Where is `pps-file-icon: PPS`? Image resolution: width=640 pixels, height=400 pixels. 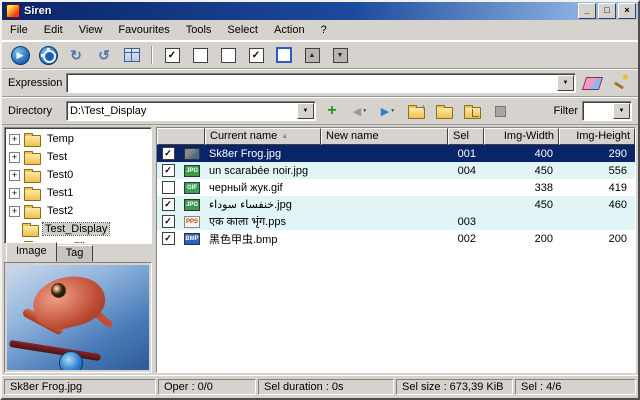 pps-file-icon: PPS is located at coordinates (192, 221).